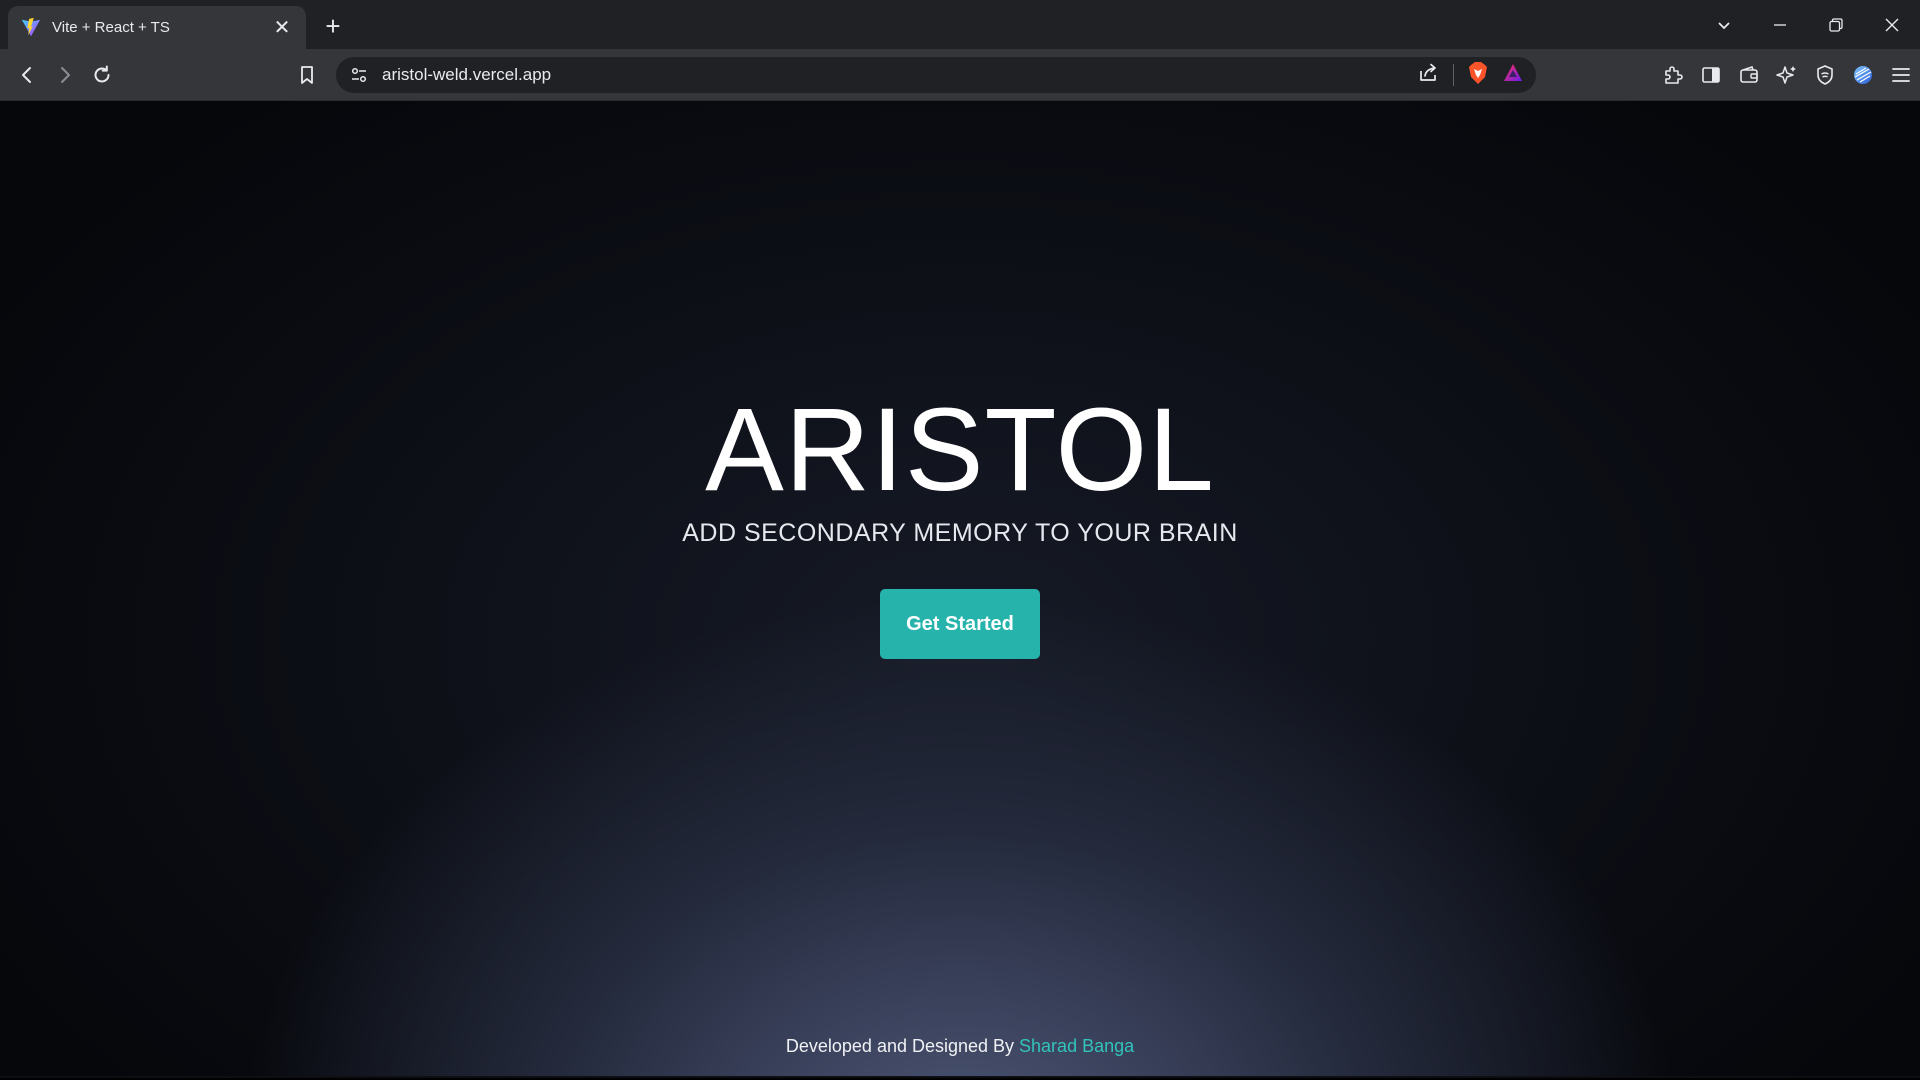  What do you see at coordinates (1901, 75) in the screenshot?
I see `menu-icon` at bounding box center [1901, 75].